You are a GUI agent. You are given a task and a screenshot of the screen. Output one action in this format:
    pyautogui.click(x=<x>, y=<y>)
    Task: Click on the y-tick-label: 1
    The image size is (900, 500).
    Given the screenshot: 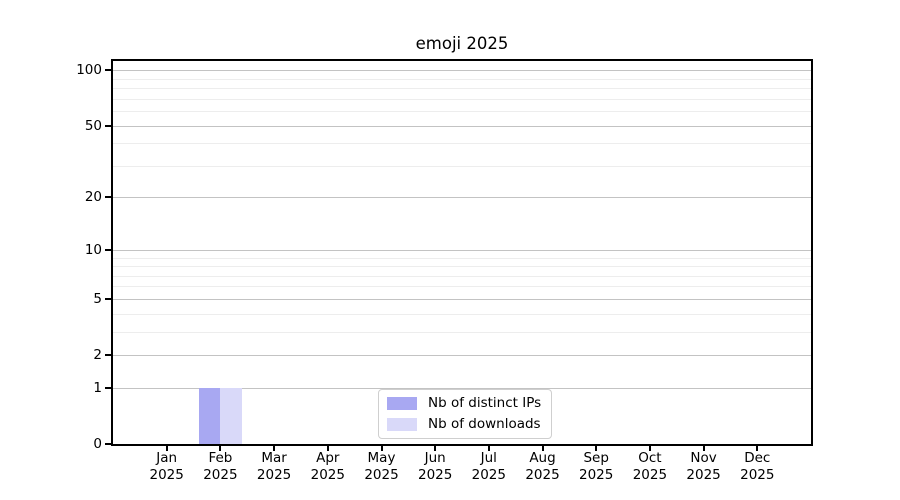 What is the action you would take?
    pyautogui.click(x=97, y=387)
    